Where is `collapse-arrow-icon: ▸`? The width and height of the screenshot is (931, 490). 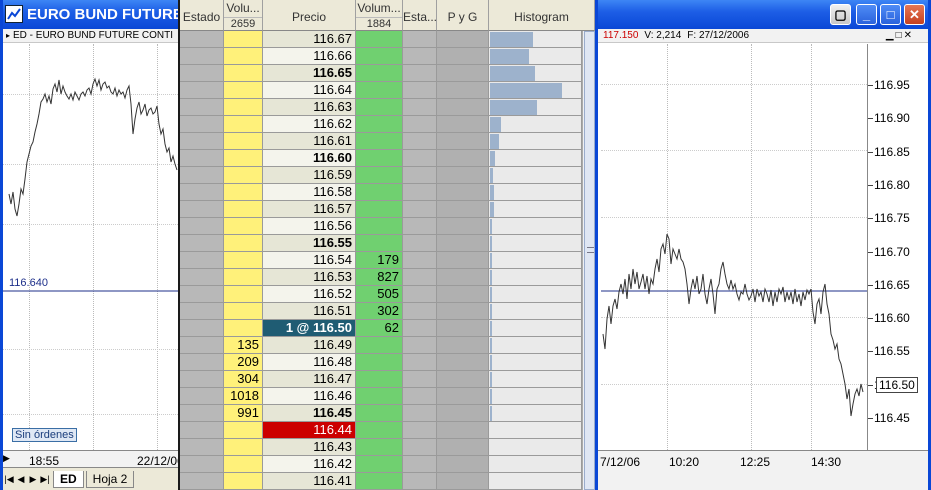
collapse-arrow-icon: ▸ is located at coordinates (8, 35).